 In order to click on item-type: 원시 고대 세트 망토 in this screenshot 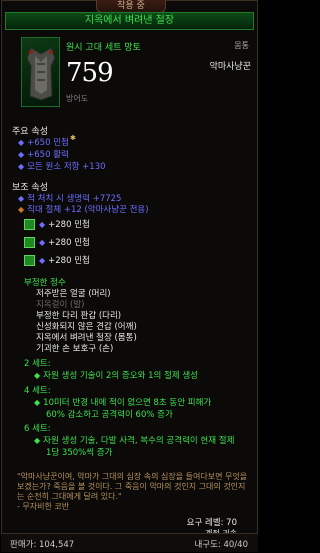, I will do `click(103, 48)`.